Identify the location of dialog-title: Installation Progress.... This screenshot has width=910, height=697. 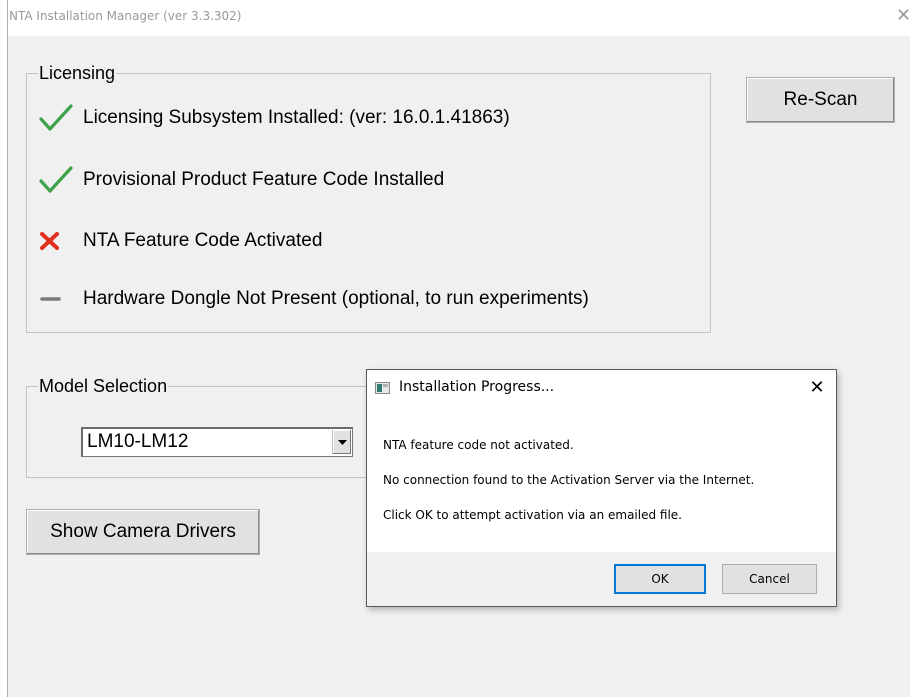
(477, 387).